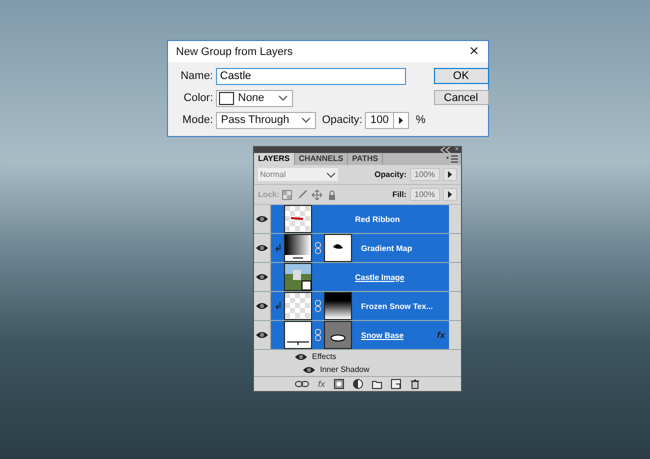  I want to click on field-label: Mode:, so click(197, 120).